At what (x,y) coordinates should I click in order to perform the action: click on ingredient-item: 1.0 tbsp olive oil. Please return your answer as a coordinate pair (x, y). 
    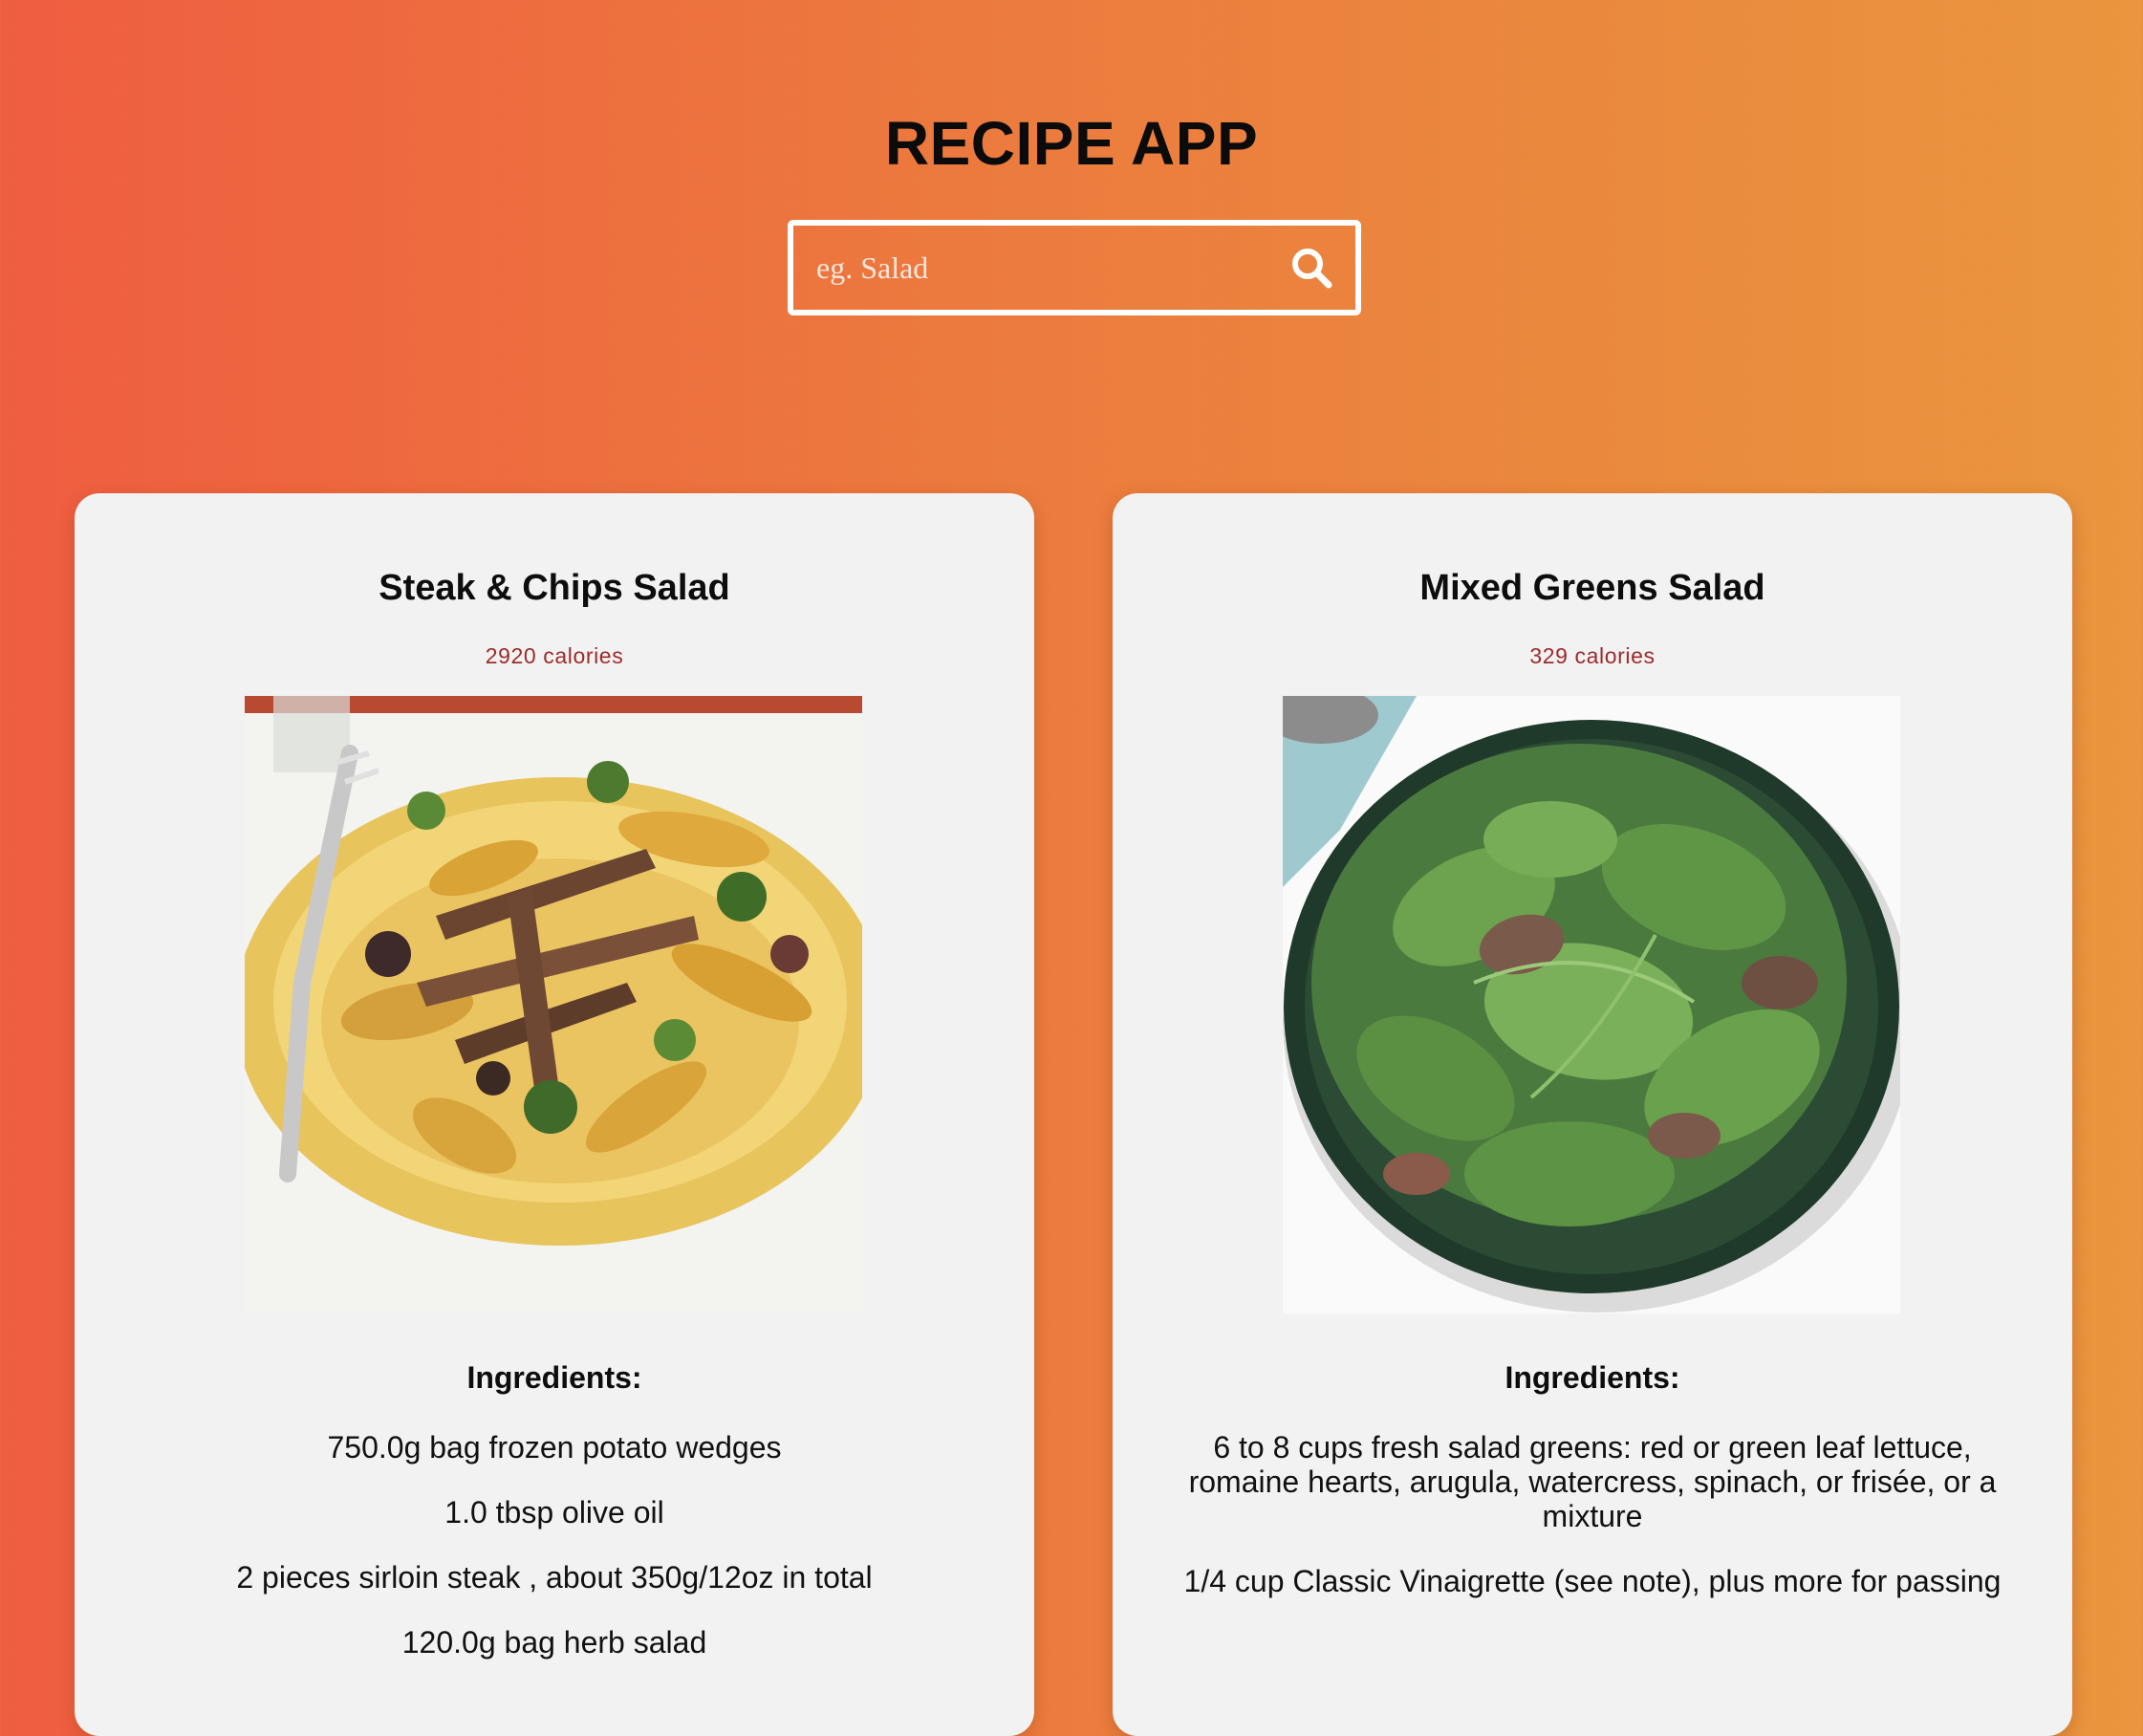
    Looking at the image, I should click on (554, 1512).